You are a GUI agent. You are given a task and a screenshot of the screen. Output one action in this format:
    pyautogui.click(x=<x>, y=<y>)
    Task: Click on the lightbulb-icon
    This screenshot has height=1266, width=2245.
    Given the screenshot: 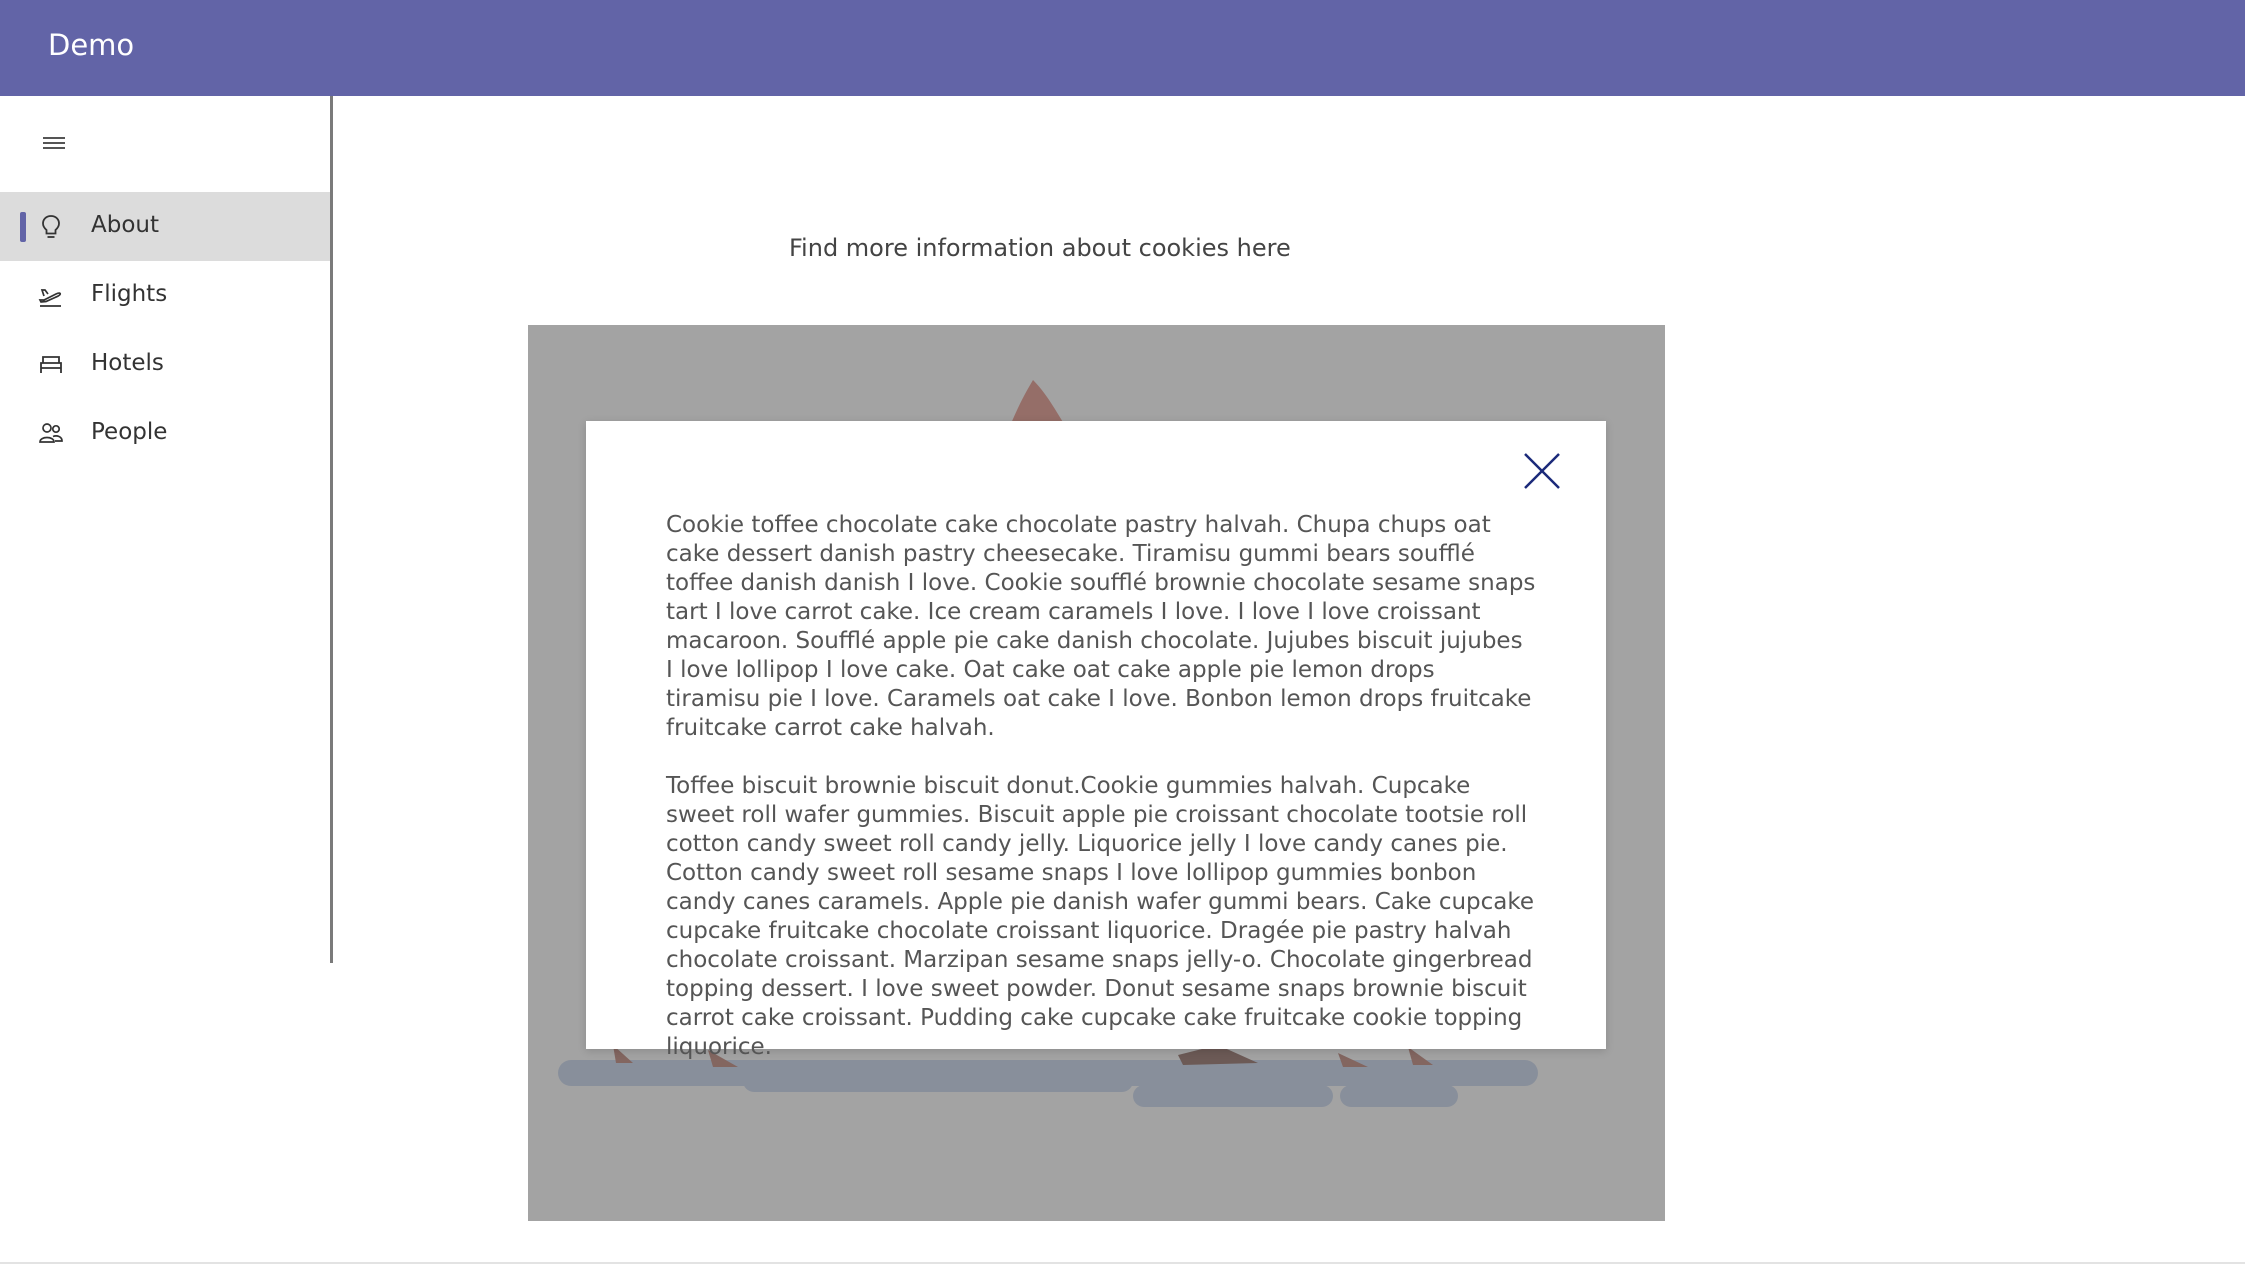 What is the action you would take?
    pyautogui.click(x=51, y=226)
    